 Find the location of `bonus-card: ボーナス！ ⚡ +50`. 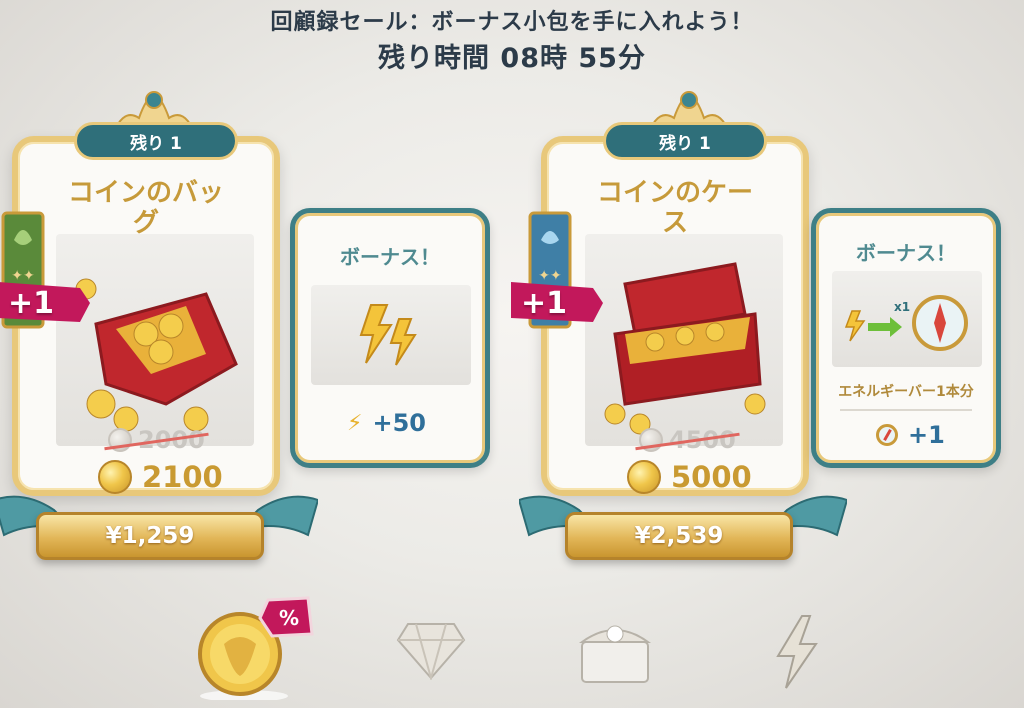

bonus-card: ボーナス！ ⚡ +50 is located at coordinates (390, 338).